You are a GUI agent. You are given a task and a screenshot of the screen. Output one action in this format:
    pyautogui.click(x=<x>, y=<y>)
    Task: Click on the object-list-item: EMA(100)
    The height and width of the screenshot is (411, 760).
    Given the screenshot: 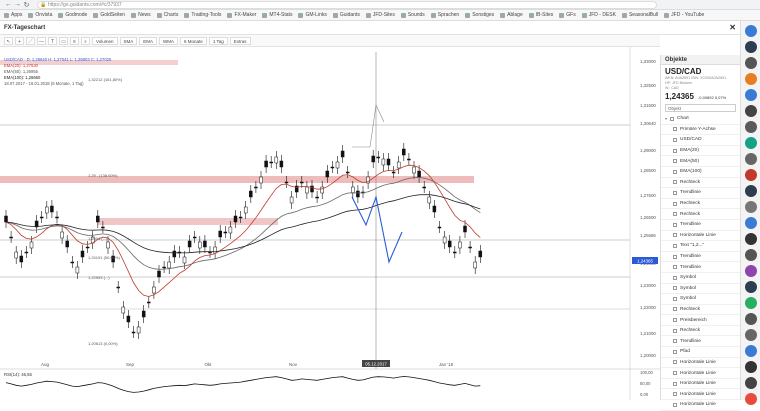 What is the action you would take?
    pyautogui.click(x=700, y=172)
    